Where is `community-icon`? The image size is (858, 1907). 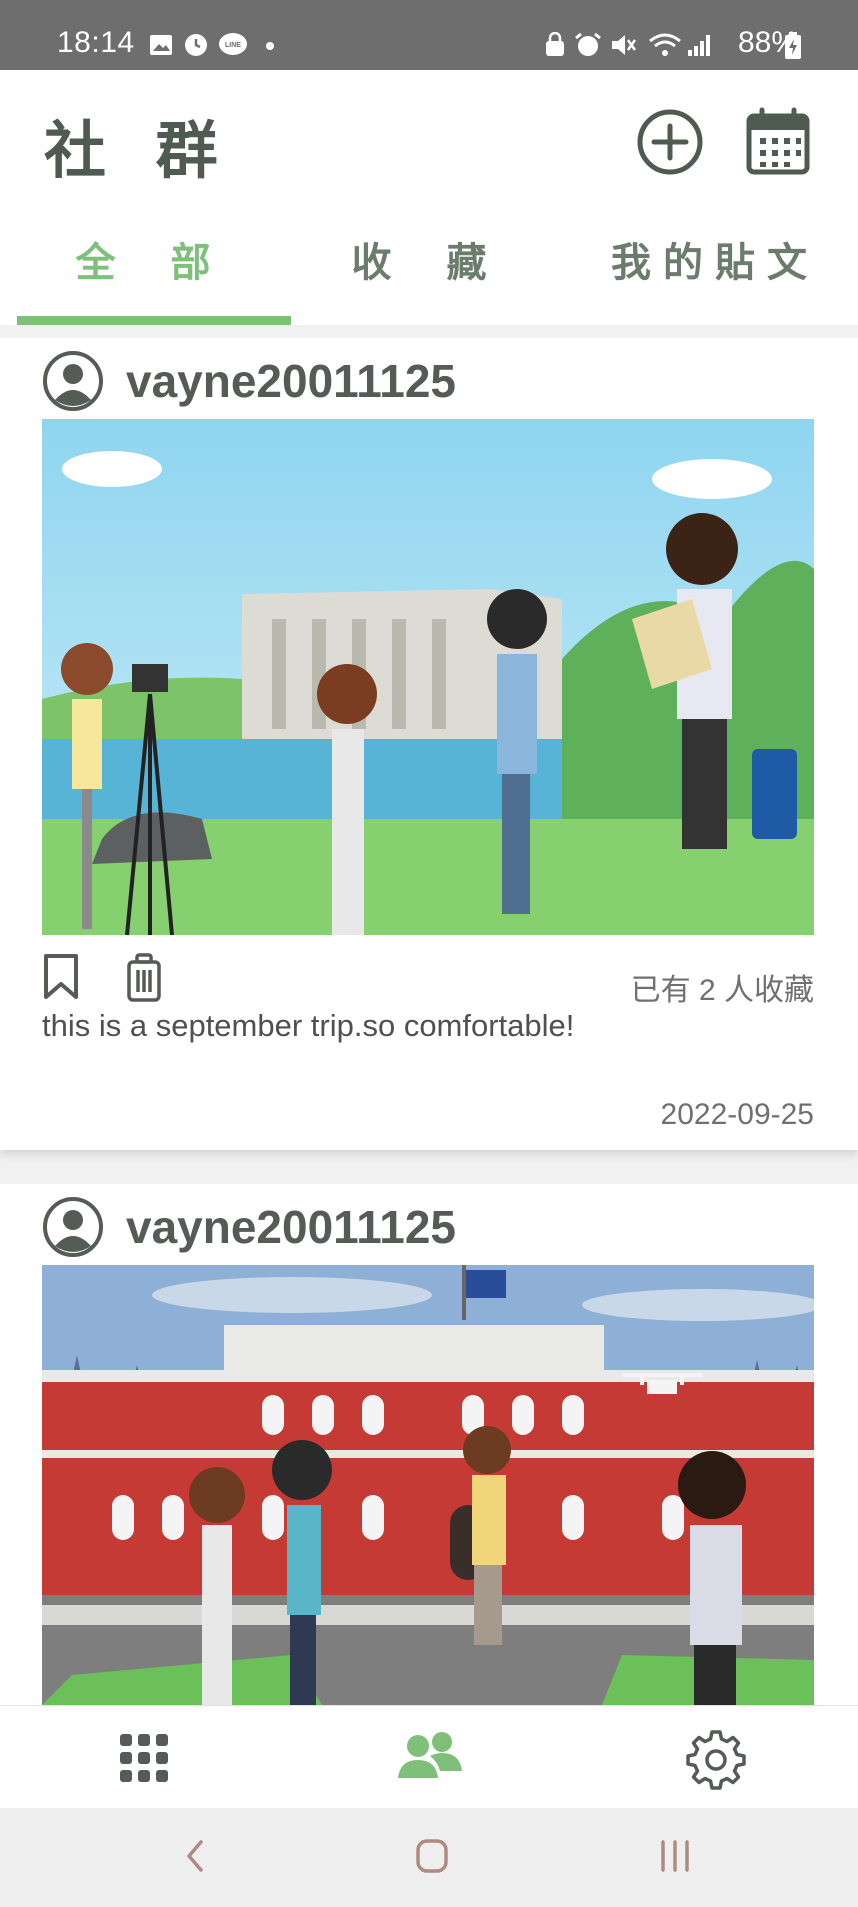 community-icon is located at coordinates (430, 1755).